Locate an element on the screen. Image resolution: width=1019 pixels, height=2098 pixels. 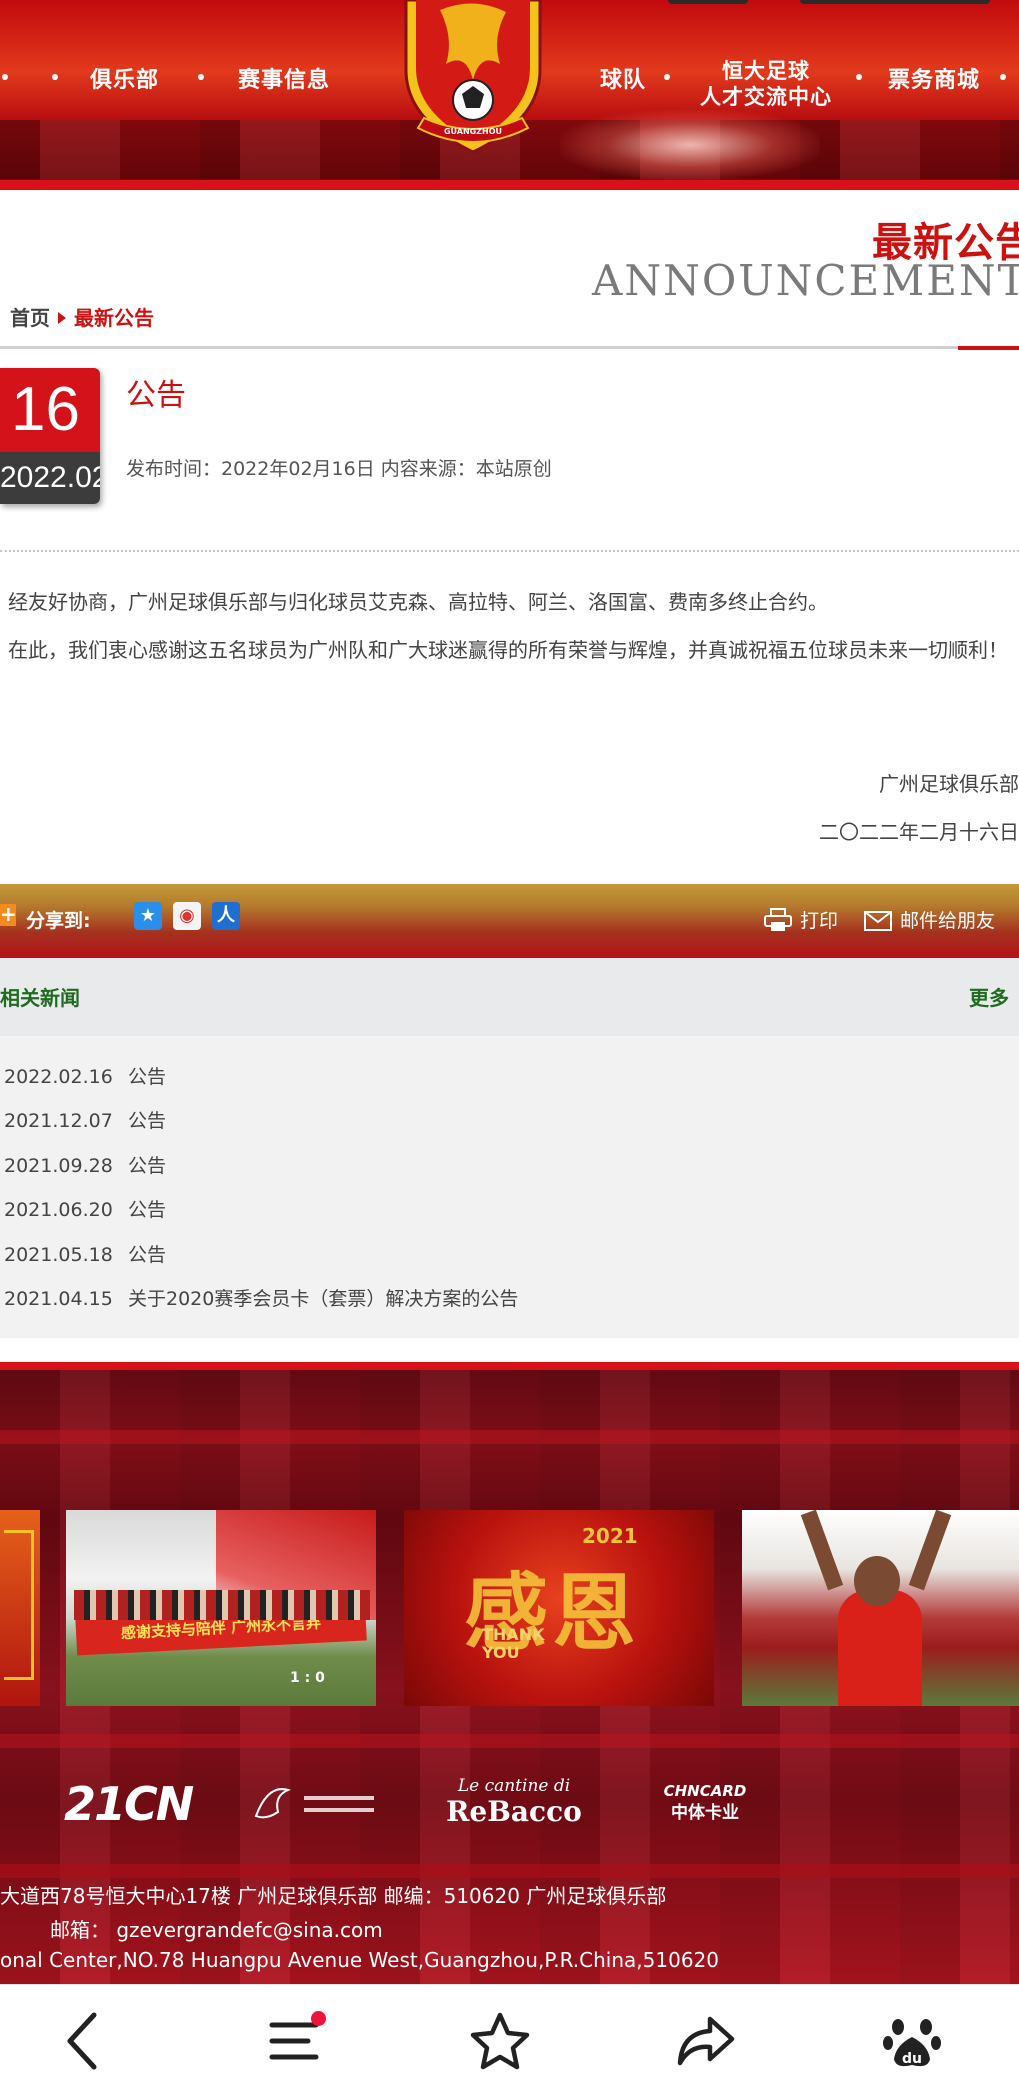
related-news-item: 2021.04.15 关于2020赛季会员卡（套票）解决方案的公告 is located at coordinates (261, 1297).